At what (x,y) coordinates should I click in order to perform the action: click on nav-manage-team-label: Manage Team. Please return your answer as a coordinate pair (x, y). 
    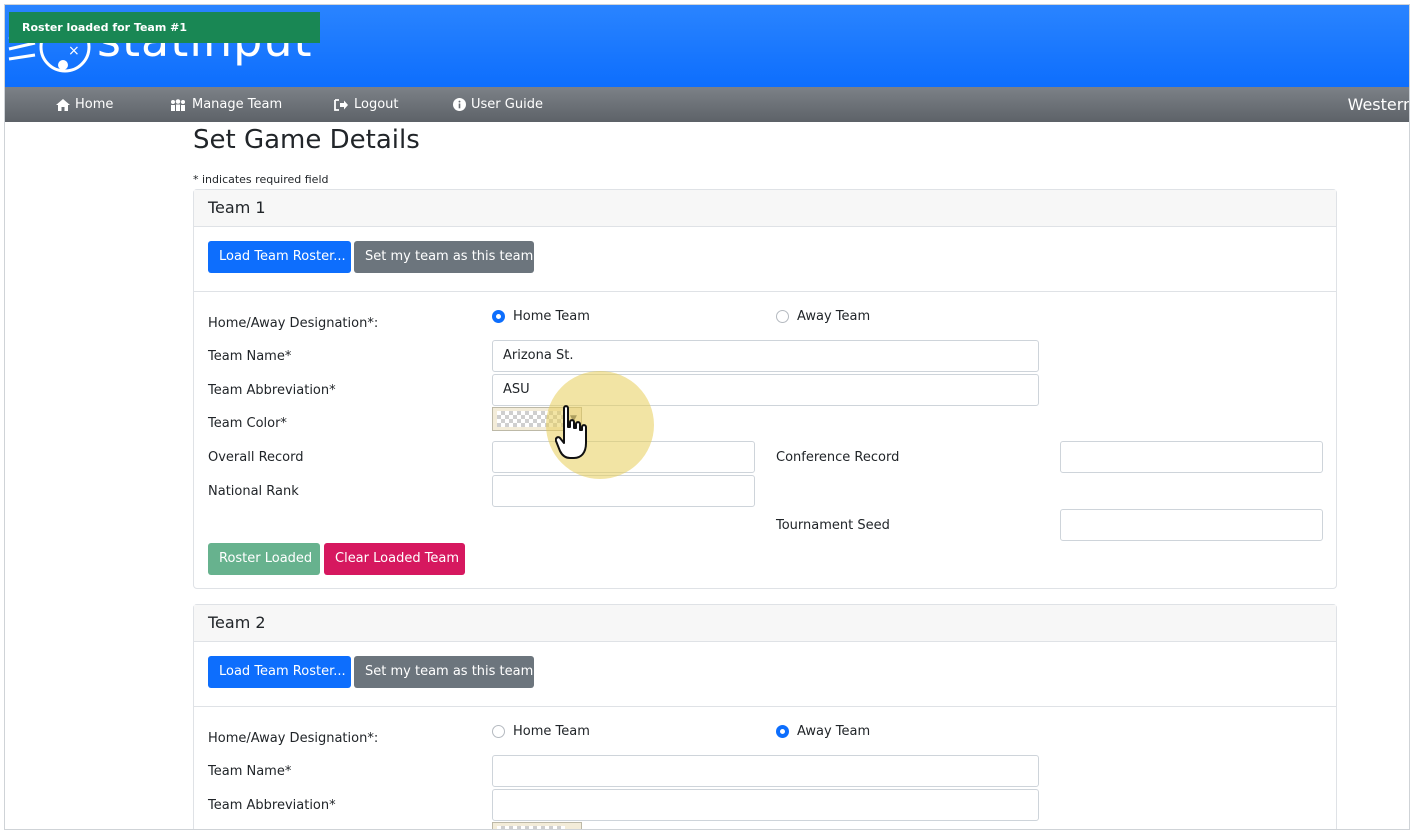
    Looking at the image, I should click on (237, 104).